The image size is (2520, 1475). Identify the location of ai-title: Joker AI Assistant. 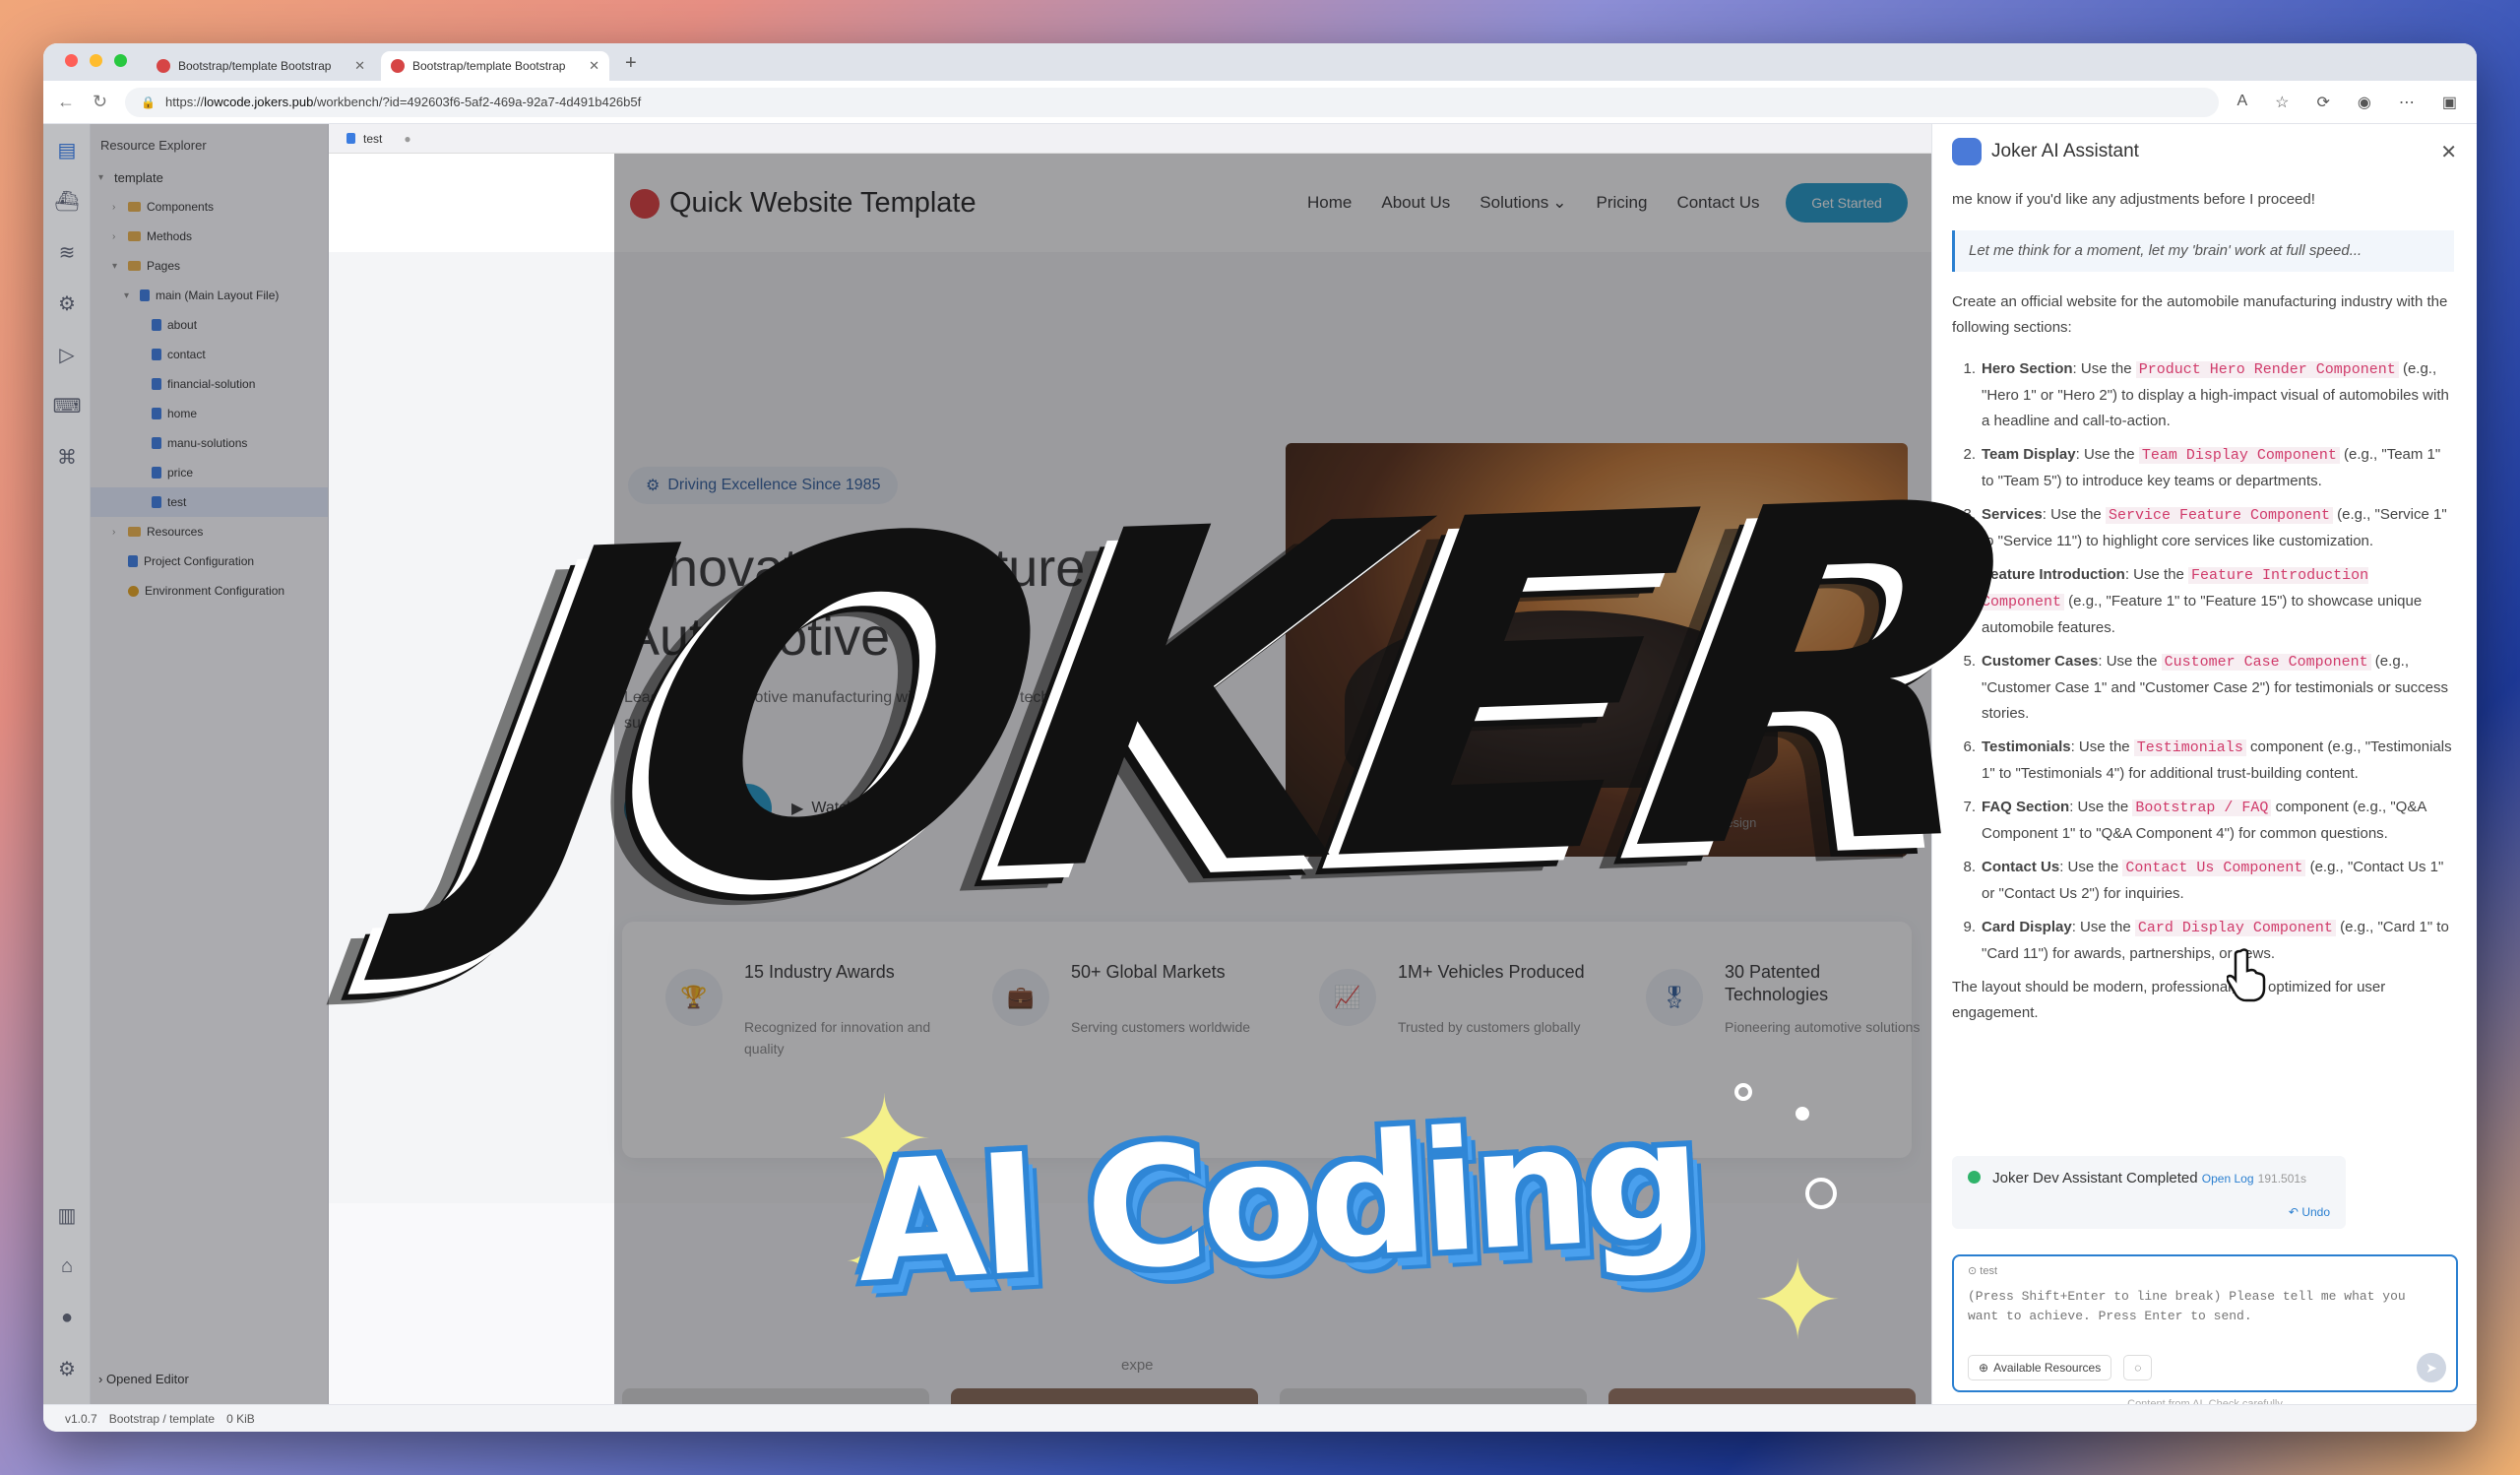
(2065, 151).